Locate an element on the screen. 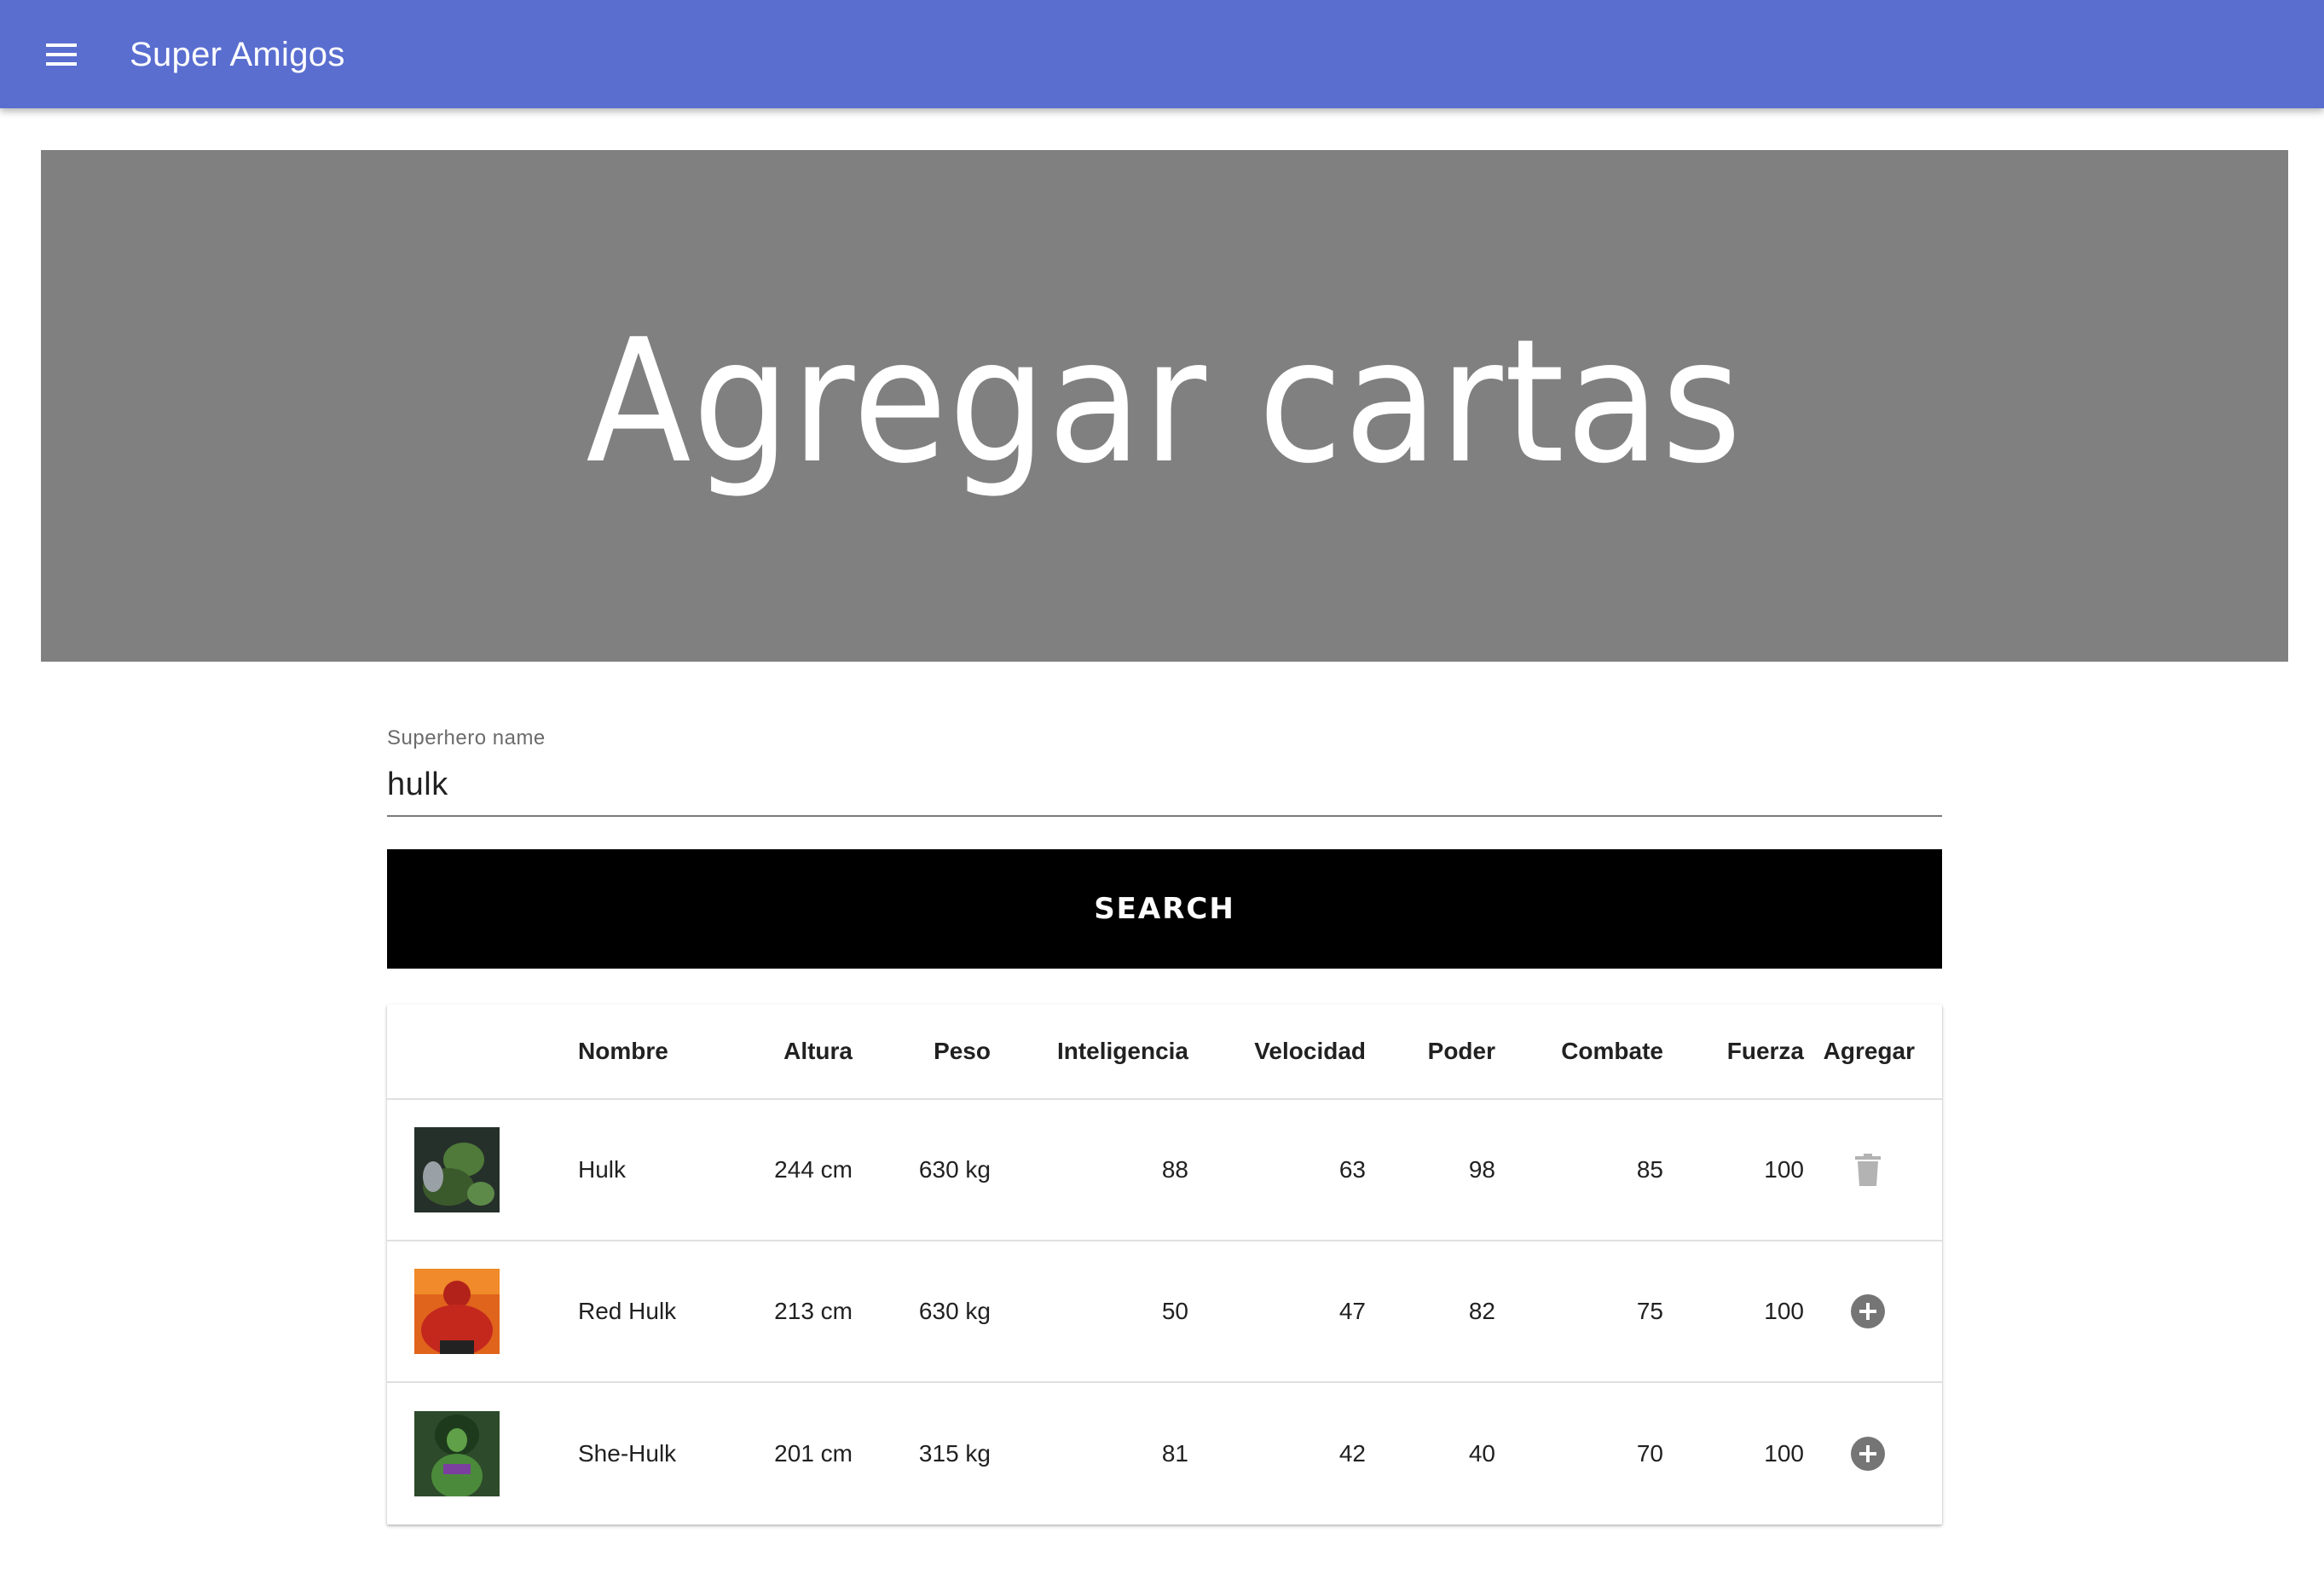 Image resolution: width=2324 pixels, height=1574 pixels. header-power: Poder is located at coordinates (1461, 1051).